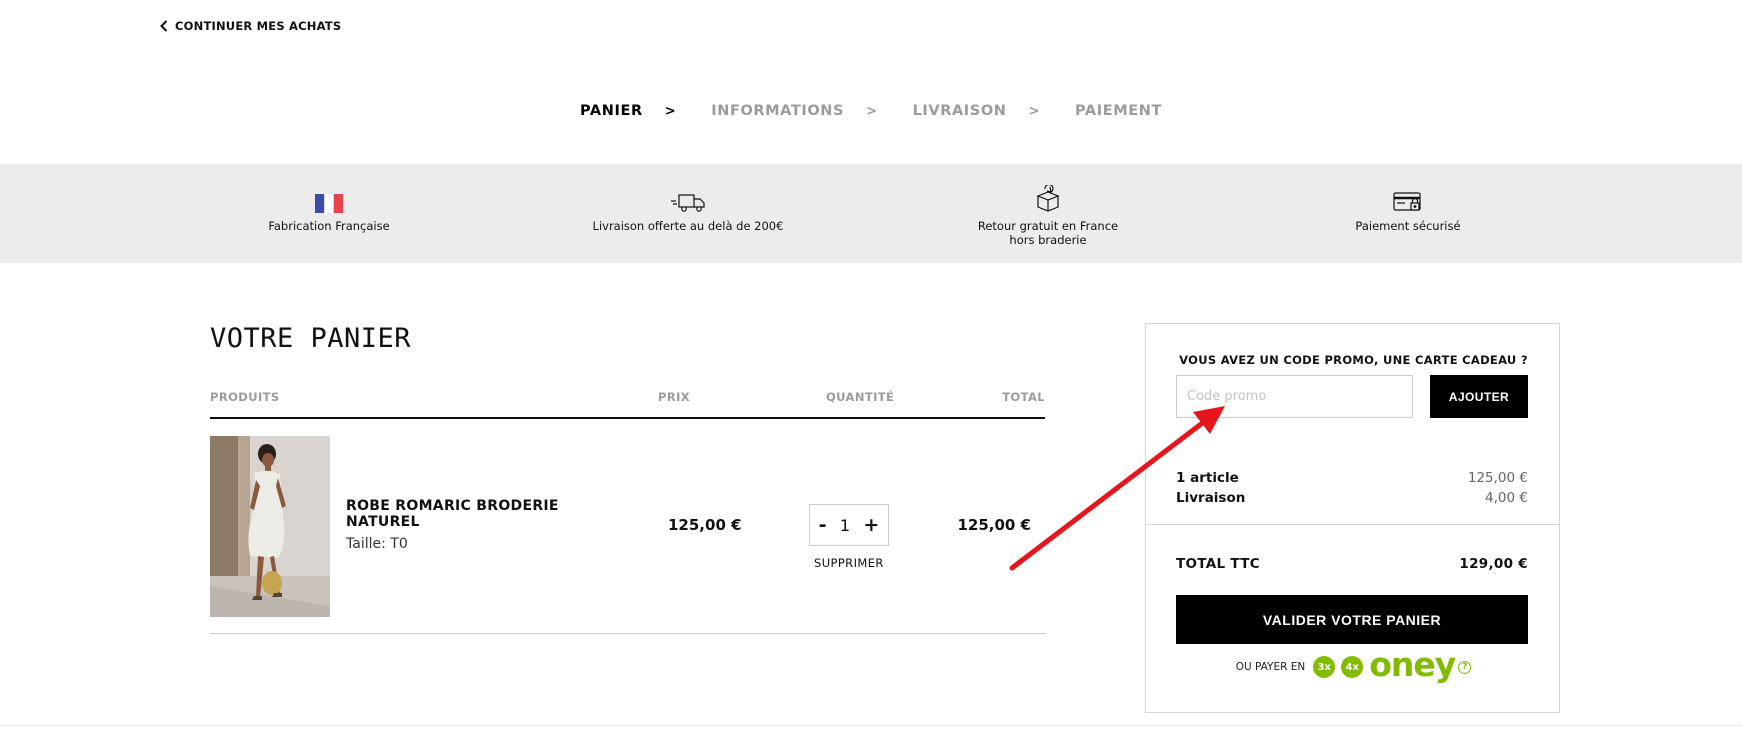  I want to click on return-box-icon, so click(1048, 198).